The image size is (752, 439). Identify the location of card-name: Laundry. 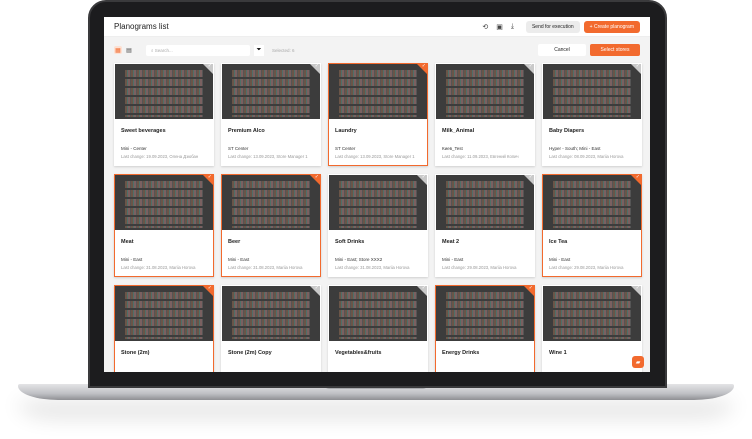
(346, 131).